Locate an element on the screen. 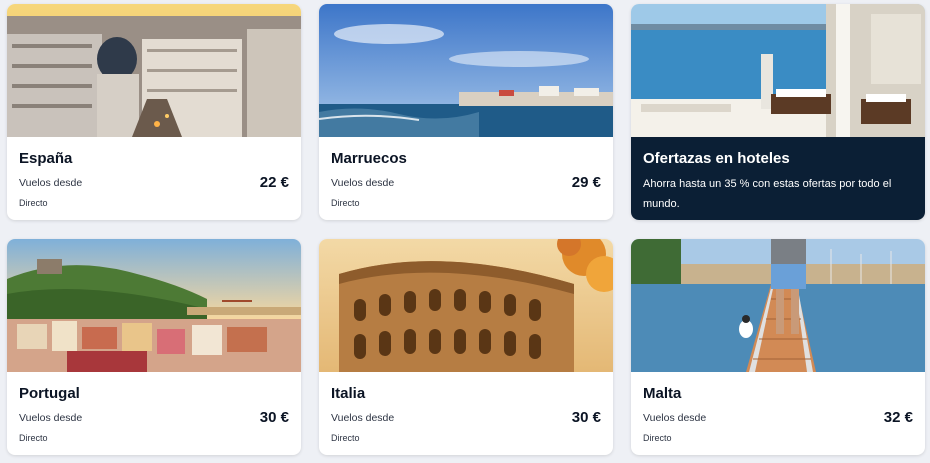  destination-title: Italia is located at coordinates (348, 393).